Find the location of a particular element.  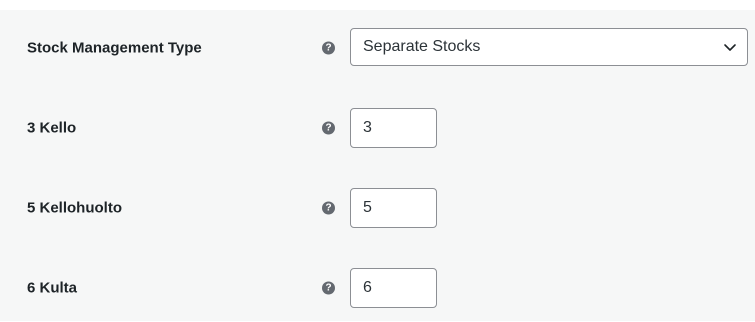

stock-row-3-kello: 3 Kello ? is located at coordinates (377, 128).